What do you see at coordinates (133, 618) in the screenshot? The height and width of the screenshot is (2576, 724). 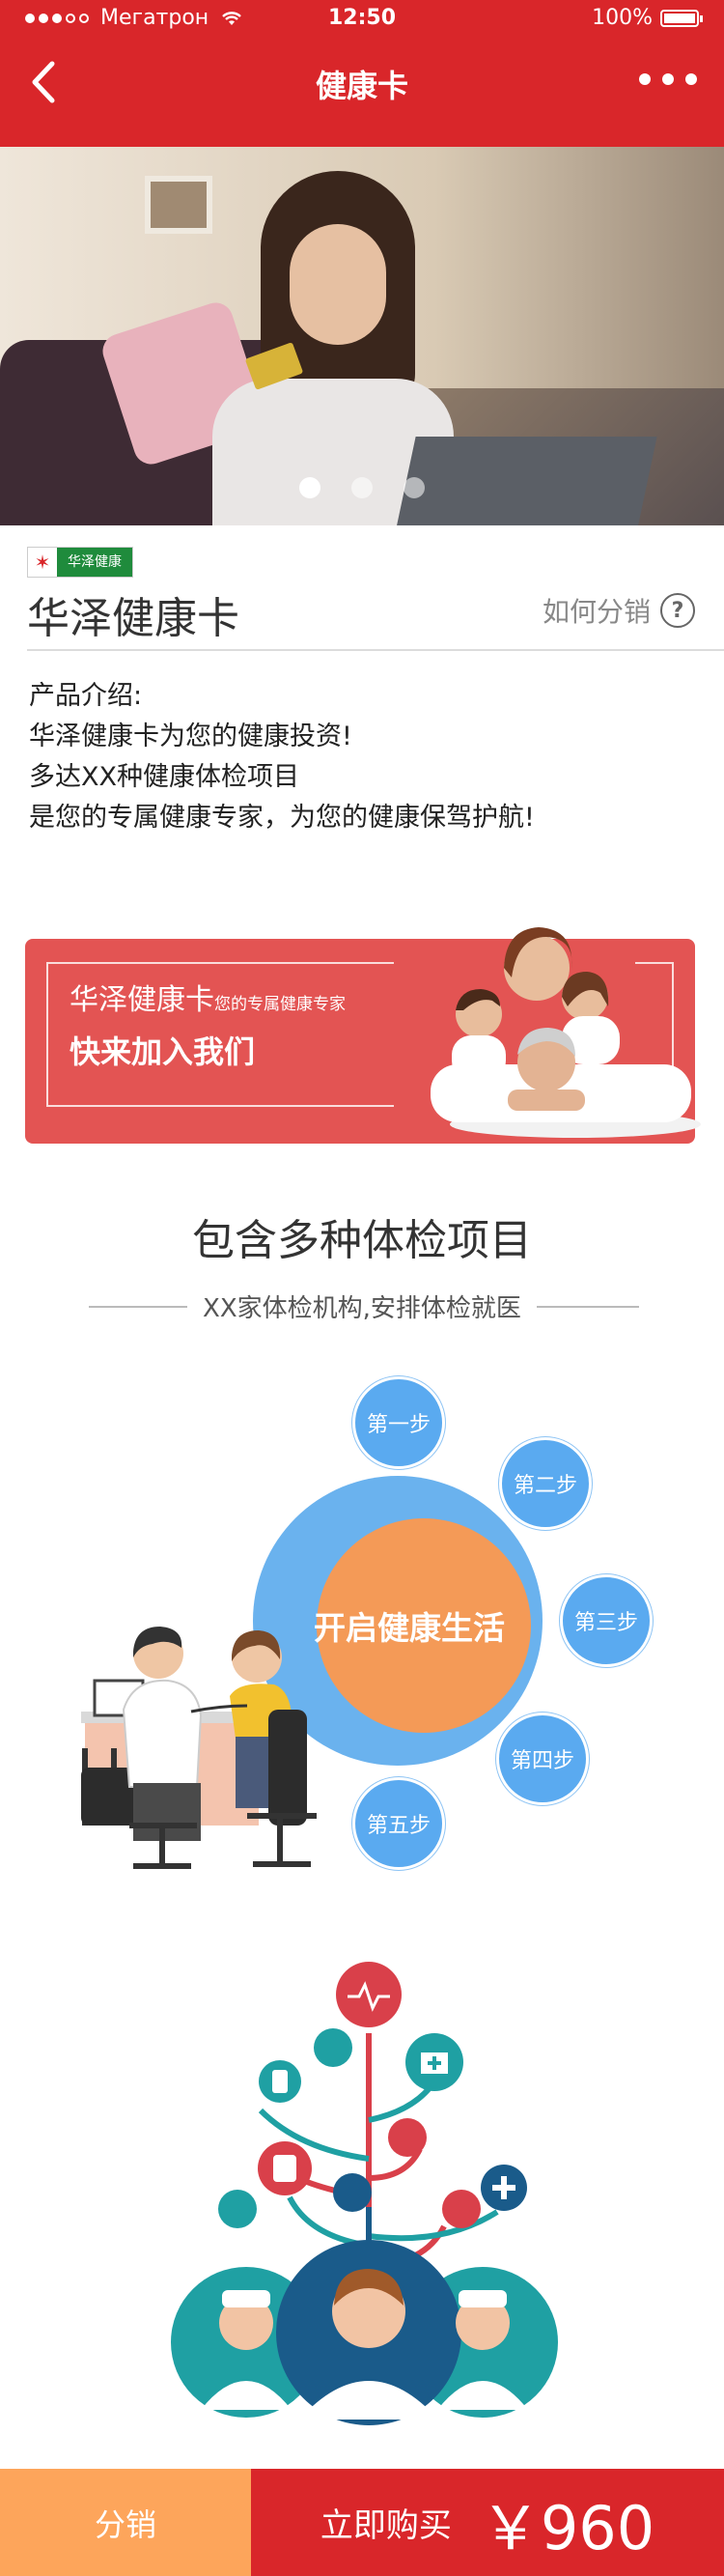 I see `product-title: 华泽健康卡` at bounding box center [133, 618].